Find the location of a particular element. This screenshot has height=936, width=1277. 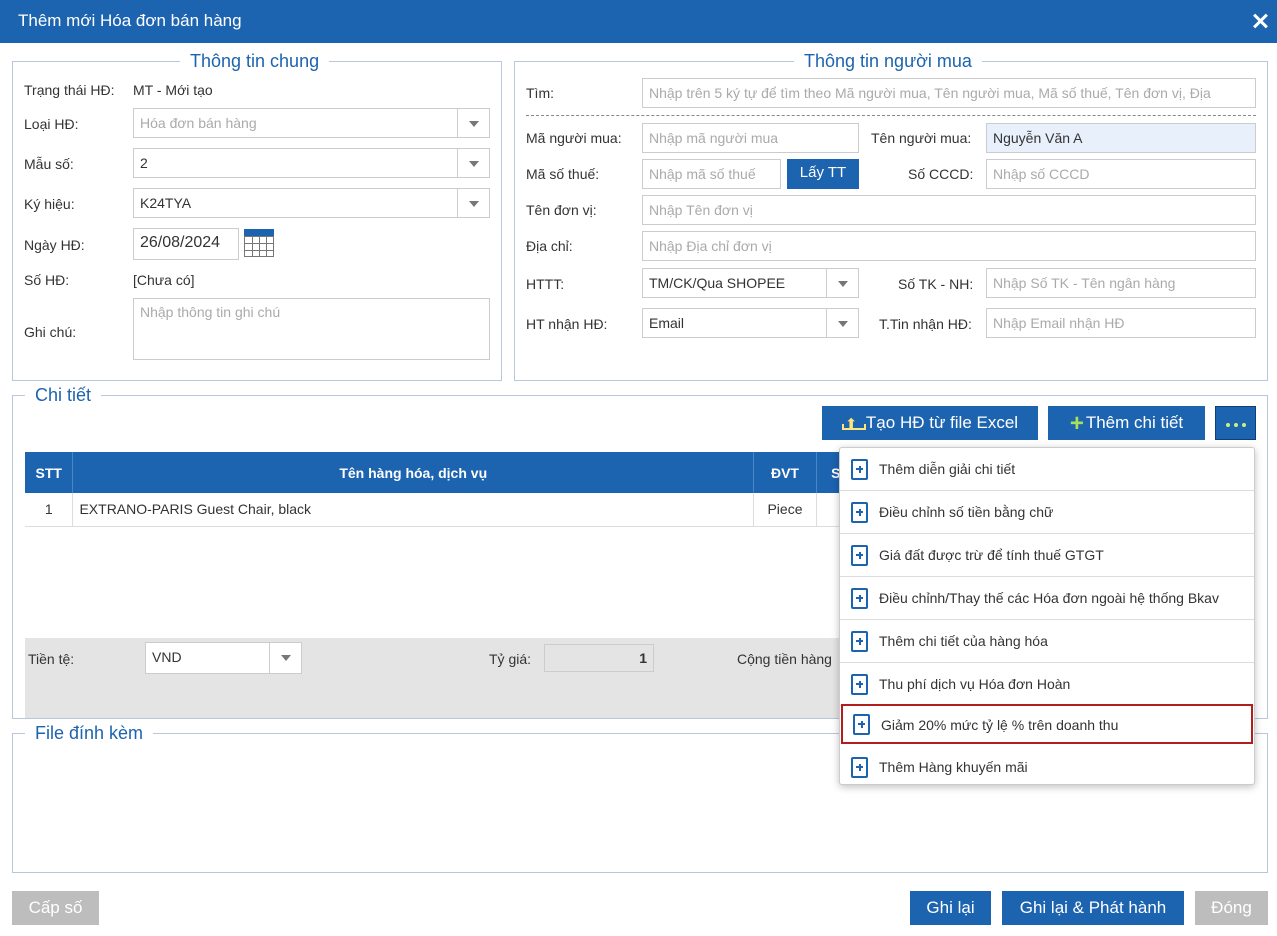

menu-item: Thu phí dịch vụ Hóa đơn Hoàn is located at coordinates (1047, 684).